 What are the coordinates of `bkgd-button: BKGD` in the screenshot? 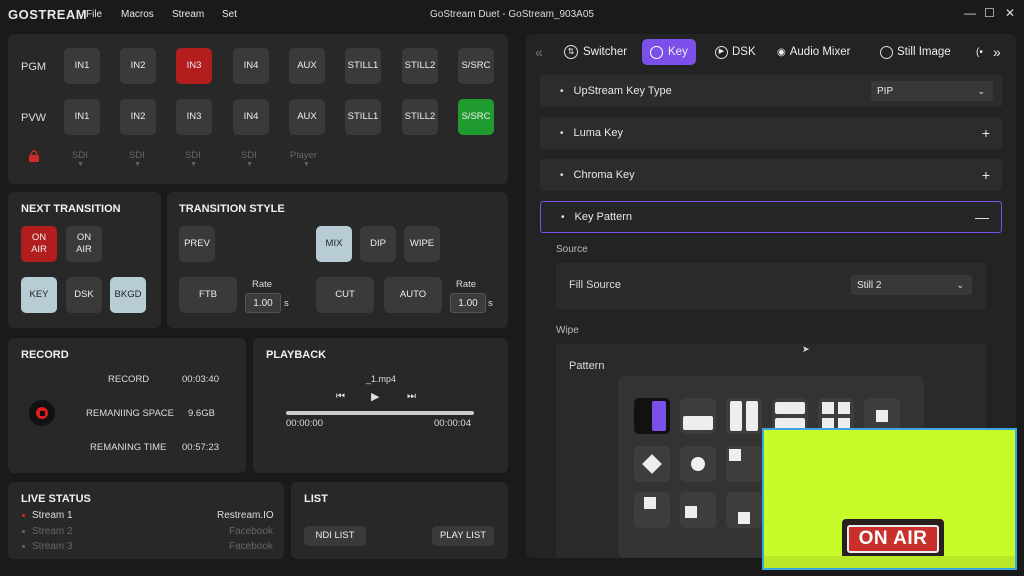 It's located at (128, 295).